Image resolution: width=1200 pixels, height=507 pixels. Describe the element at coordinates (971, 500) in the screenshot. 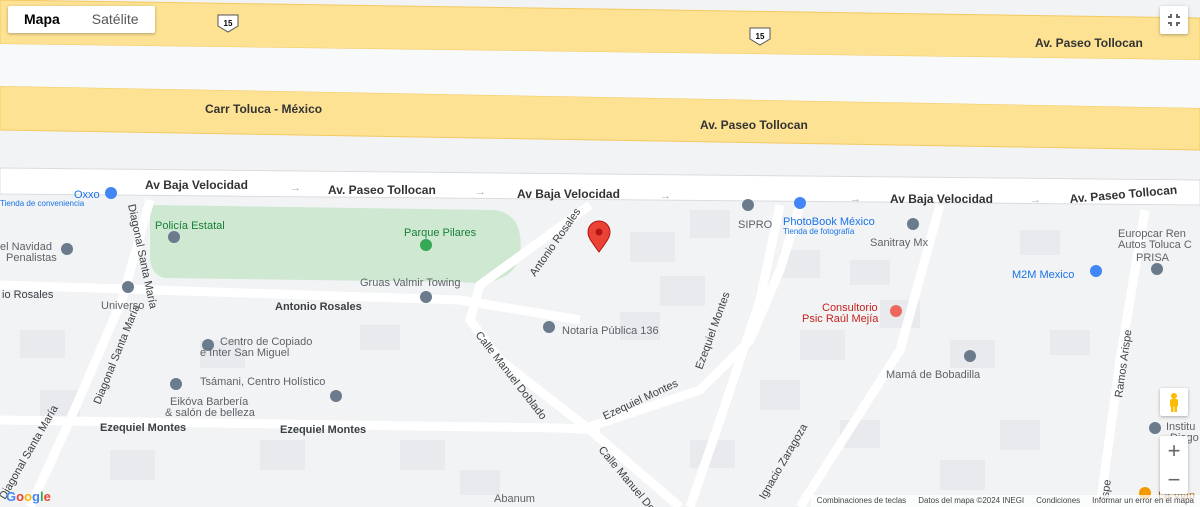

I see `map-data-attribution: Datos del mapa ©2024 INEGI` at that location.